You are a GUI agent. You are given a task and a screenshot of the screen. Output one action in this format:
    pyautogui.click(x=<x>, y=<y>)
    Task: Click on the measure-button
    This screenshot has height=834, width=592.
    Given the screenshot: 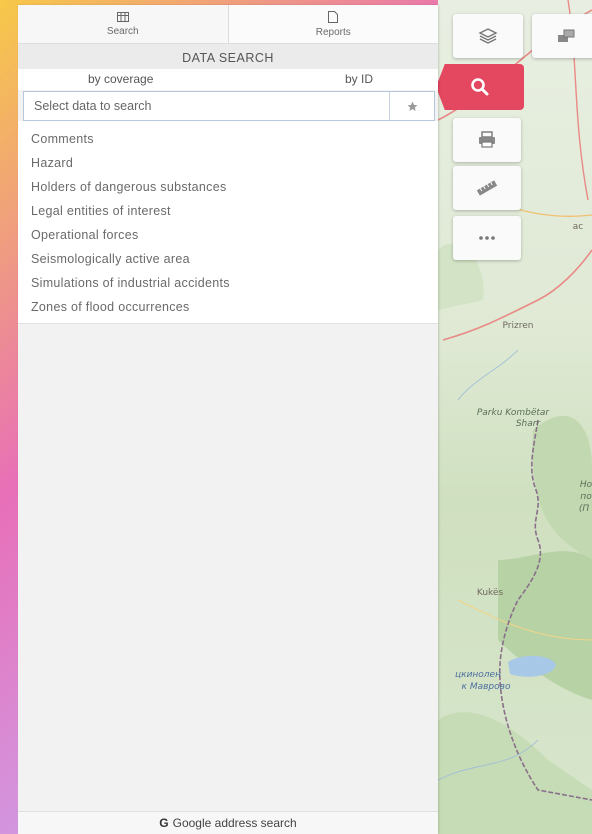 What is the action you would take?
    pyautogui.click(x=487, y=188)
    